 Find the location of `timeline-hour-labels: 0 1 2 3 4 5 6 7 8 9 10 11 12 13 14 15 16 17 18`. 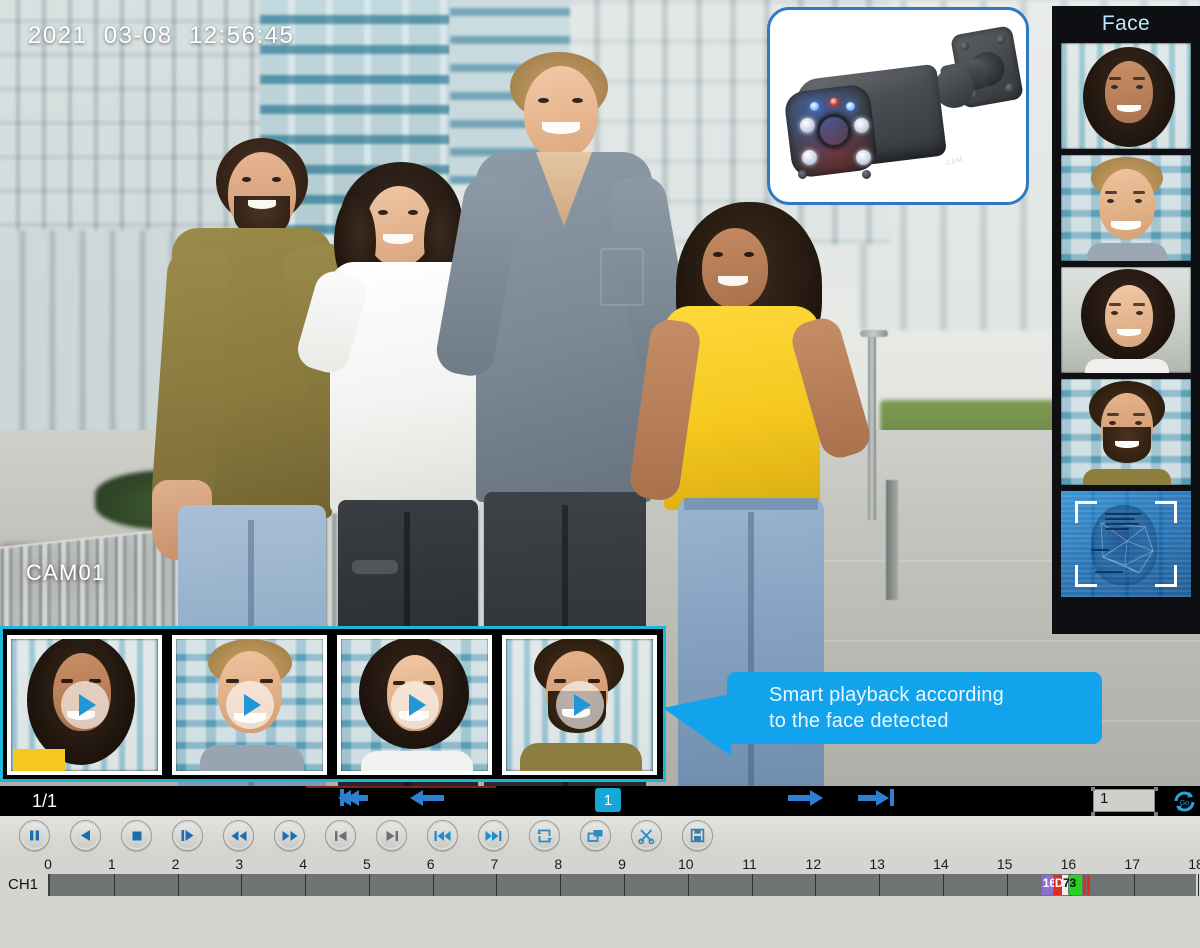

timeline-hour-labels: 0 1 2 3 4 5 6 7 8 9 10 11 12 13 14 15 16 17 18 is located at coordinates (600, 864).